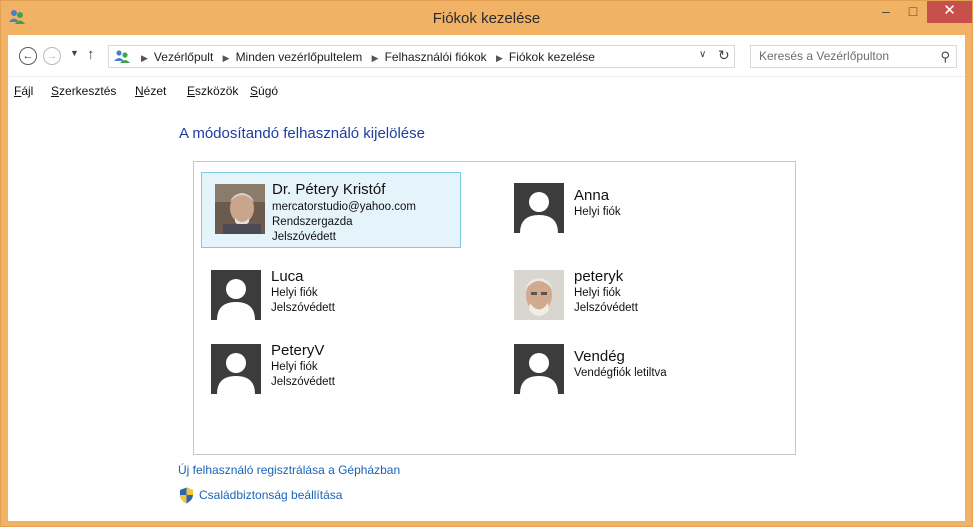 The width and height of the screenshot is (973, 527). I want to click on user-tile-peteryv: PeteryV Helyi fiók Jelszóvédett, so click(331, 372).